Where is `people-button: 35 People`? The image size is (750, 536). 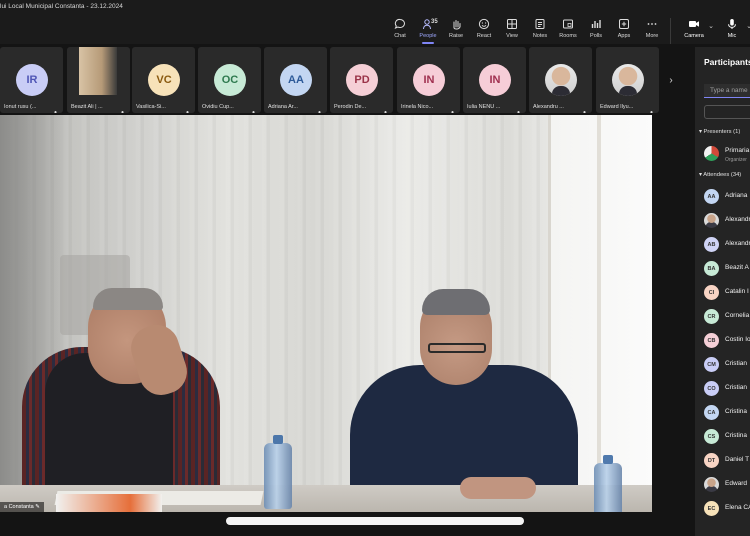 people-button: 35 People is located at coordinates (428, 31).